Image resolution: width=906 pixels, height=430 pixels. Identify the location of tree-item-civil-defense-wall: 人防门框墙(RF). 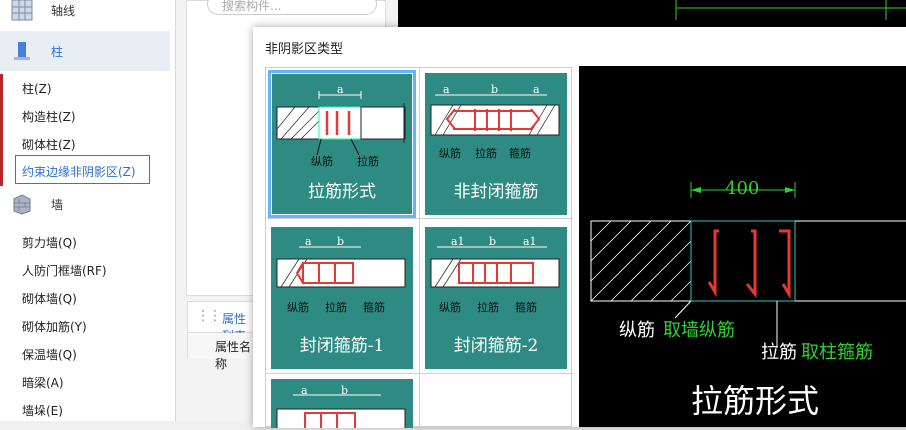
(64, 270).